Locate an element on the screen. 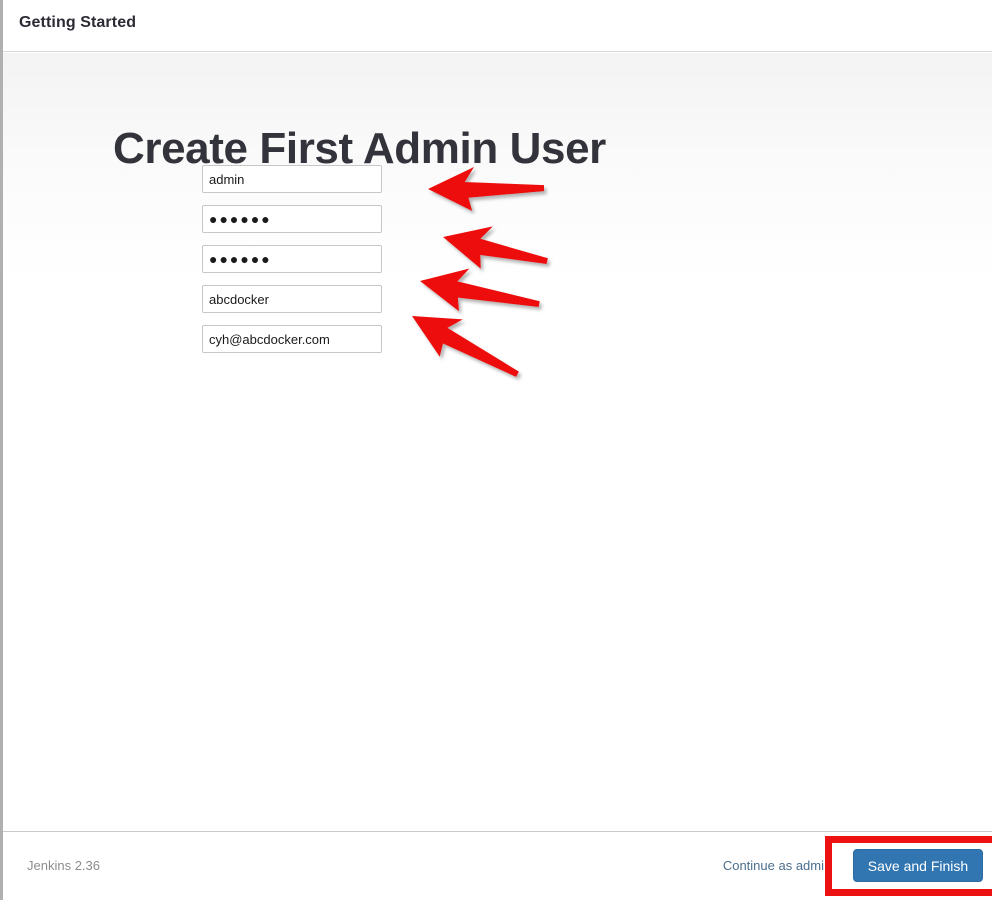 Image resolution: width=992 pixels, height=900 pixels. continue-as-admin-link: Continue as admi is located at coordinates (773, 865).